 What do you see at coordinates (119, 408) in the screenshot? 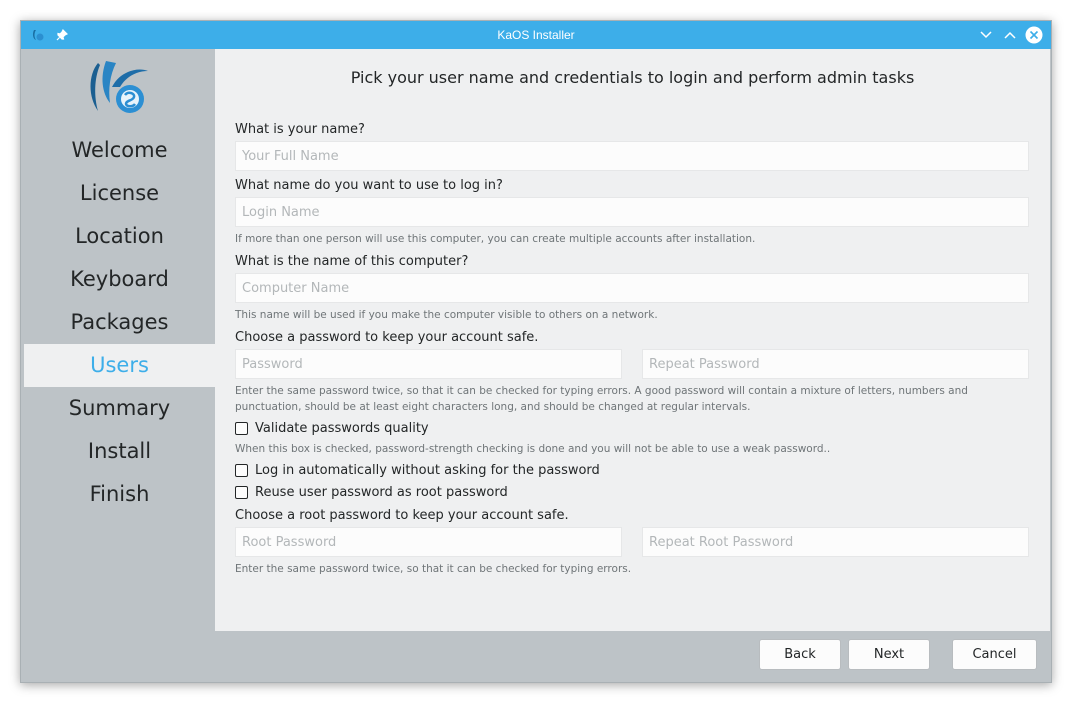
I see `sidebar-item-summary: Summary` at bounding box center [119, 408].